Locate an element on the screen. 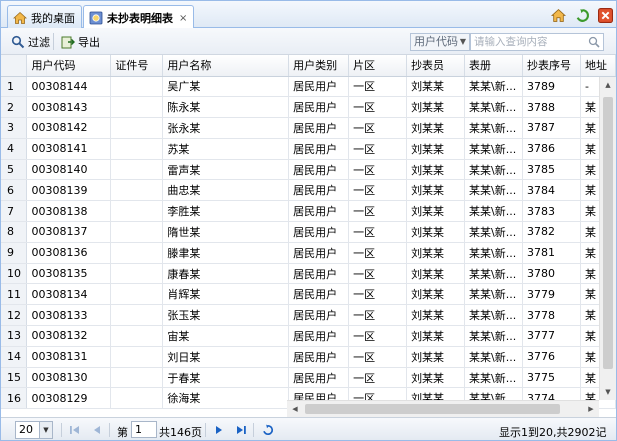 The height and width of the screenshot is (441, 617). district-header: 片区 is located at coordinates (378, 66).